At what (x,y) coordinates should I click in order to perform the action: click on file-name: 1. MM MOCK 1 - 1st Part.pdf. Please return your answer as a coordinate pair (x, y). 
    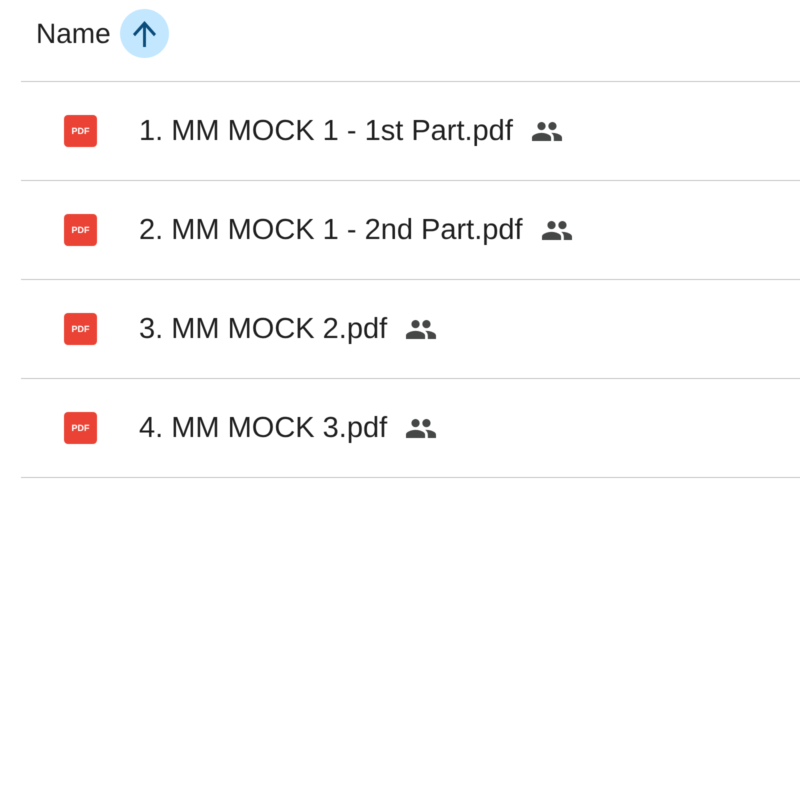
    Looking at the image, I should click on (326, 131).